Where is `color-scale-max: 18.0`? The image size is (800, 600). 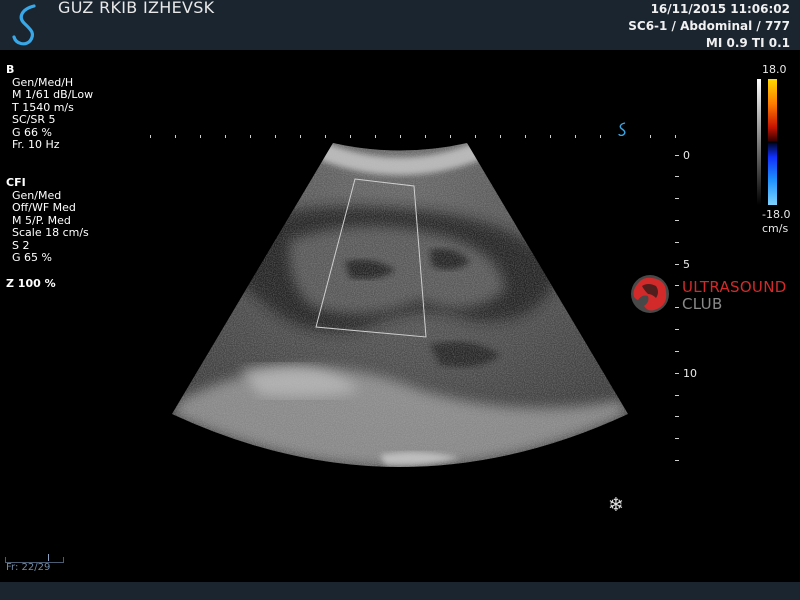 color-scale-max: 18.0 is located at coordinates (774, 69).